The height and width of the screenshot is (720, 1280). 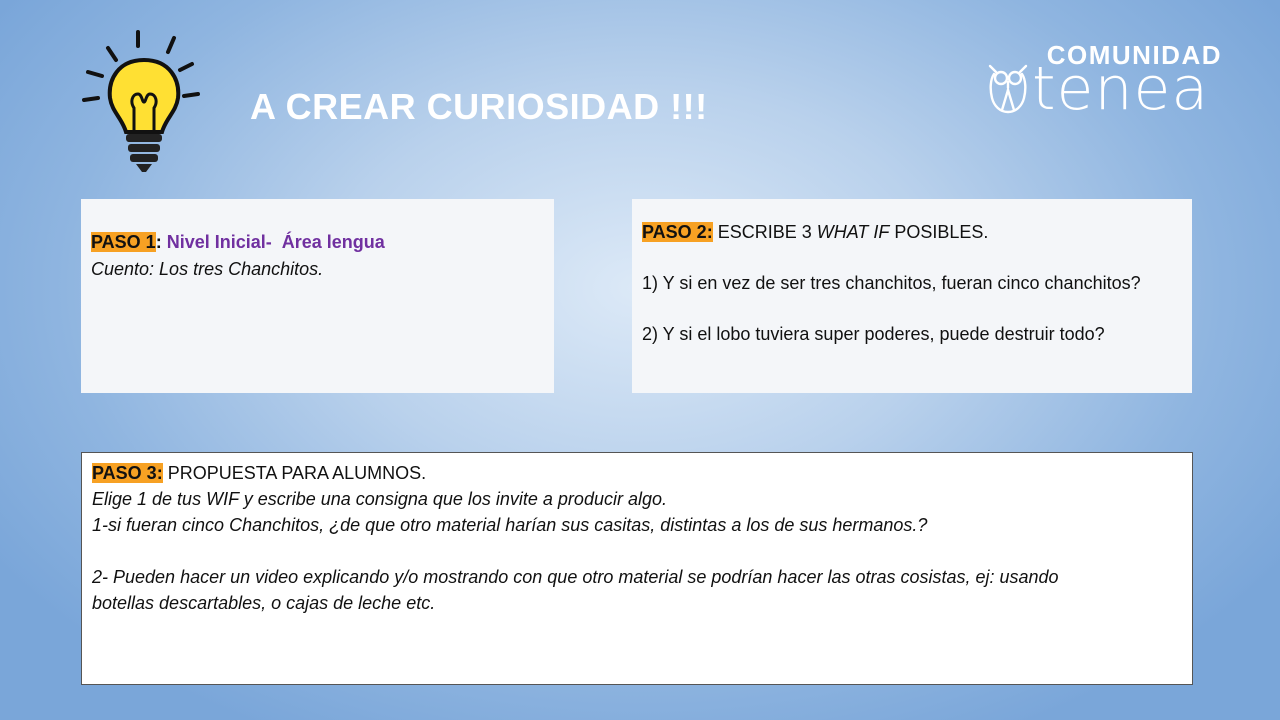 What do you see at coordinates (764, 232) in the screenshot?
I see `paso2-heading-pre: ESCRIBE 3` at bounding box center [764, 232].